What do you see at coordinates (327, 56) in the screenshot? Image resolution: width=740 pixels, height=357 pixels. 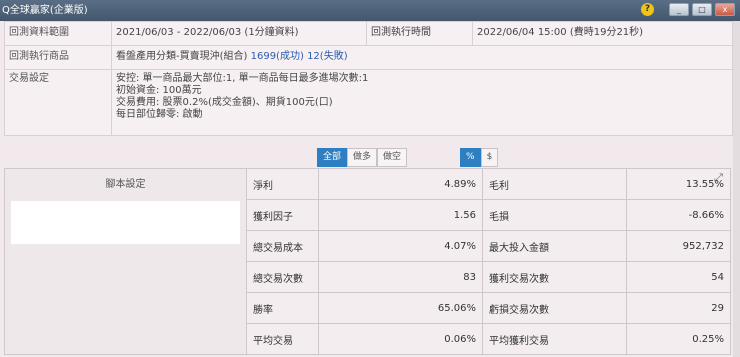 I see `product-fail-link: 12(失敗)` at bounding box center [327, 56].